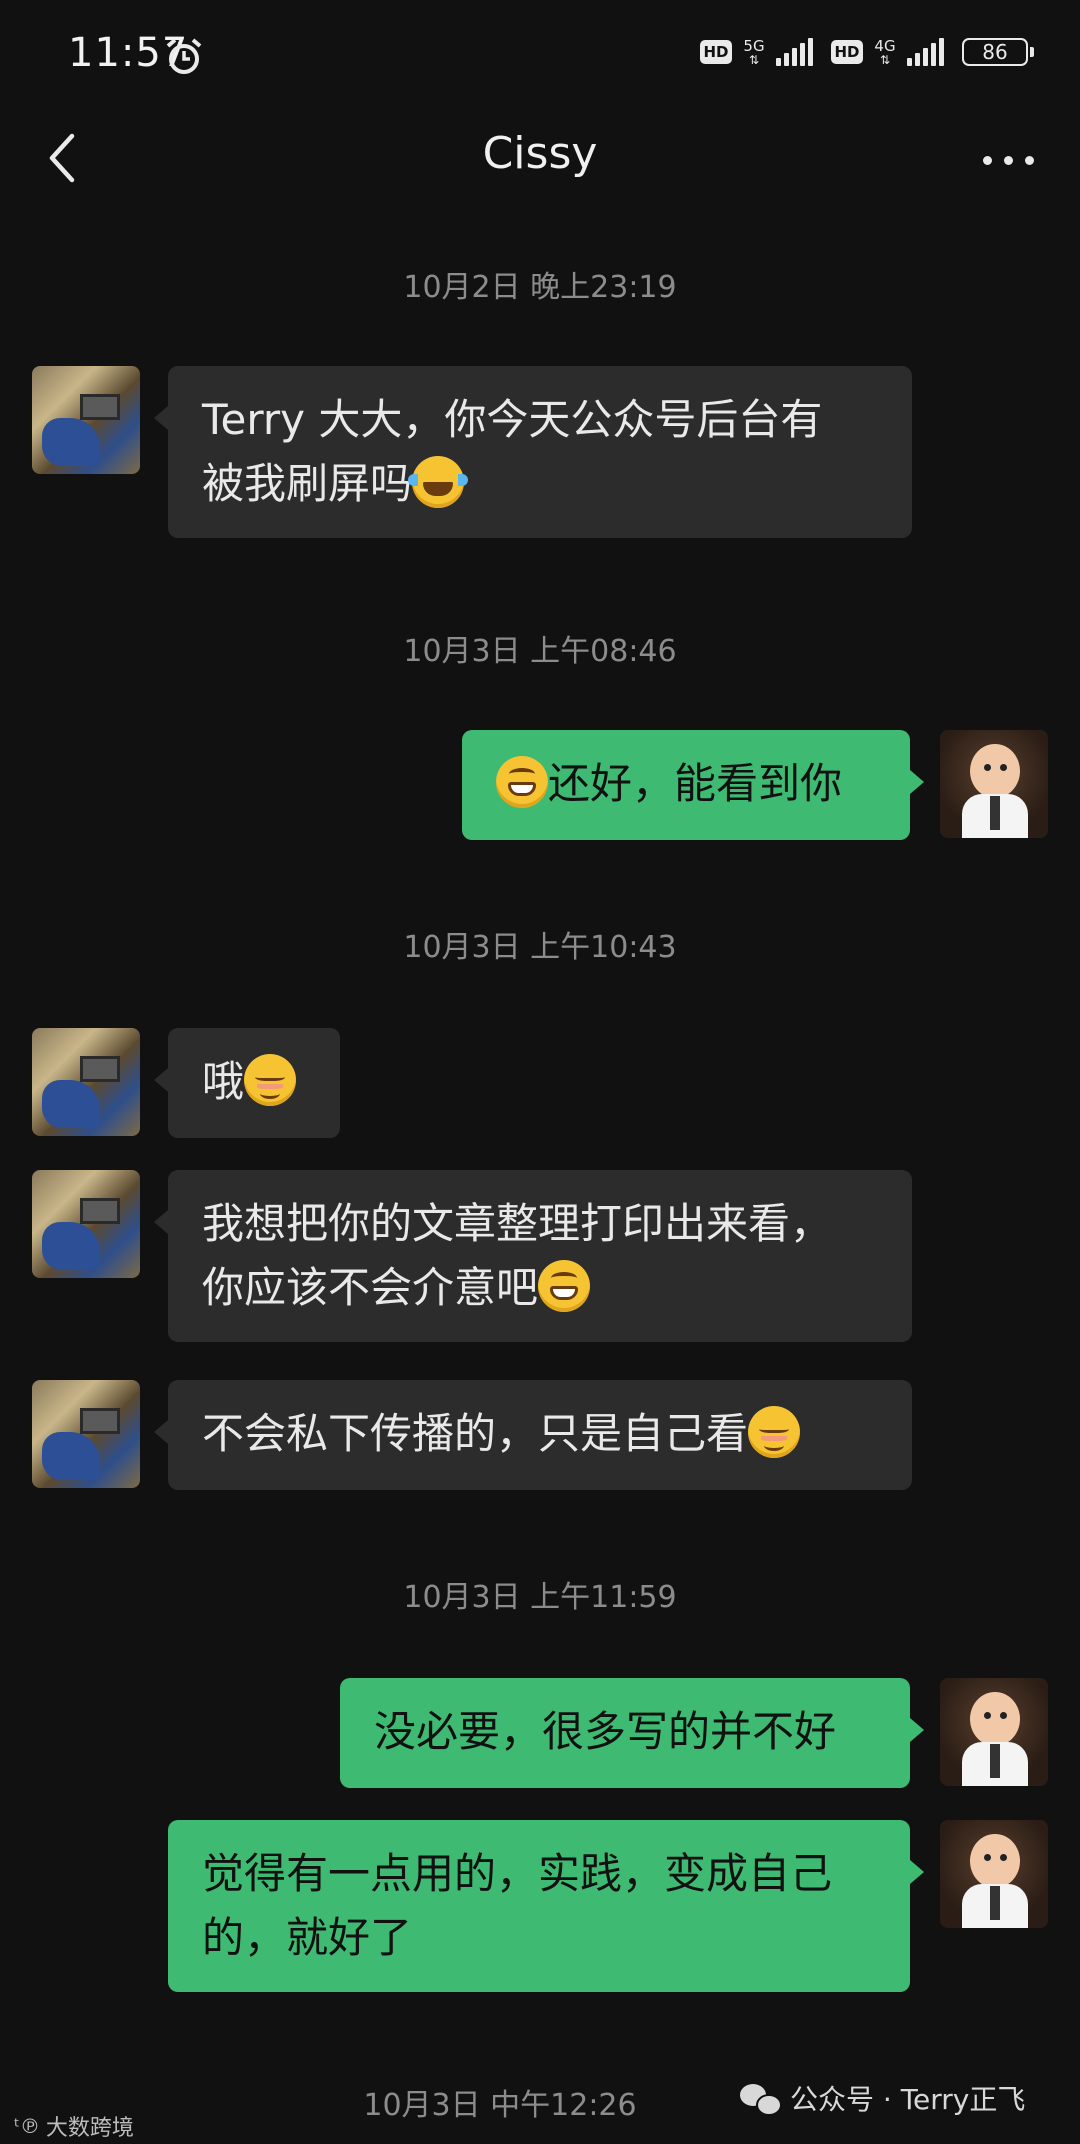 Image resolution: width=1080 pixels, height=2144 pixels. What do you see at coordinates (998, 52) in the screenshot?
I see `battery-icon: 86` at bounding box center [998, 52].